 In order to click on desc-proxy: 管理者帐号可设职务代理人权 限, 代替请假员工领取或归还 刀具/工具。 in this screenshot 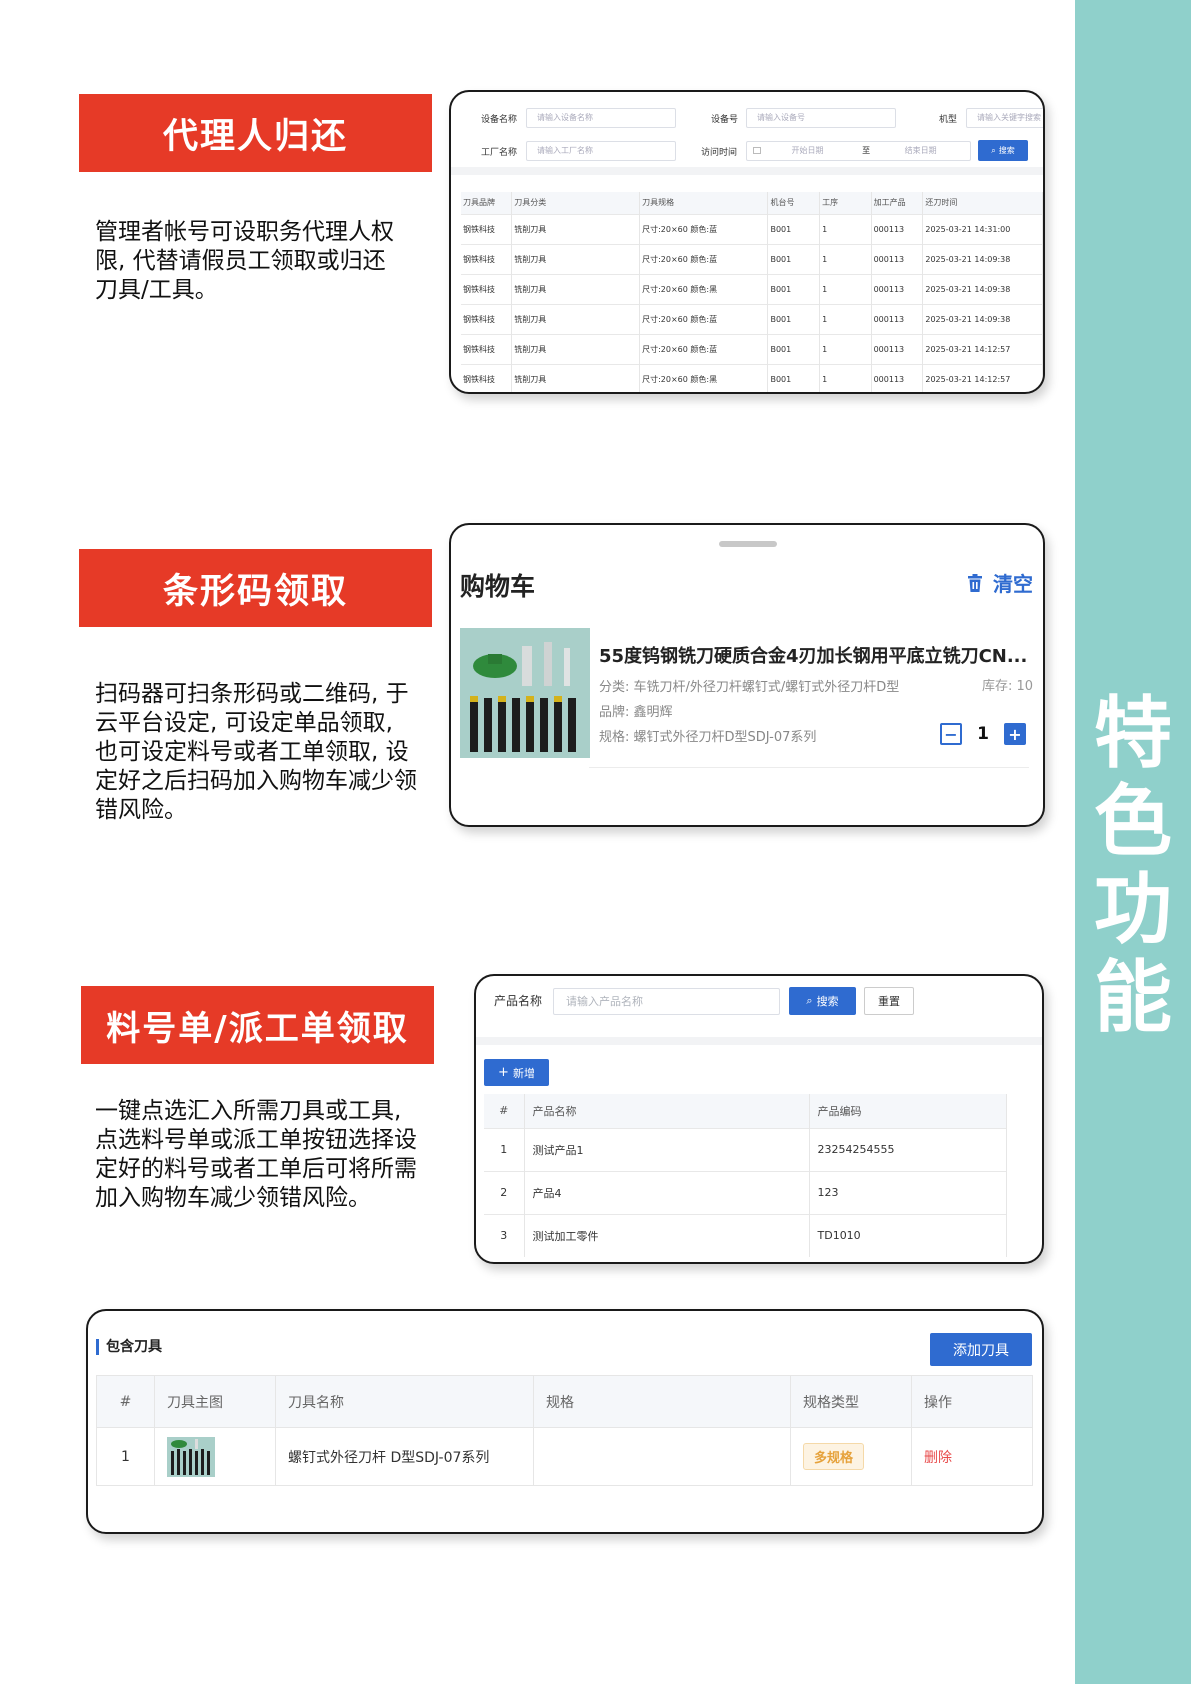, I will do `click(244, 261)`.